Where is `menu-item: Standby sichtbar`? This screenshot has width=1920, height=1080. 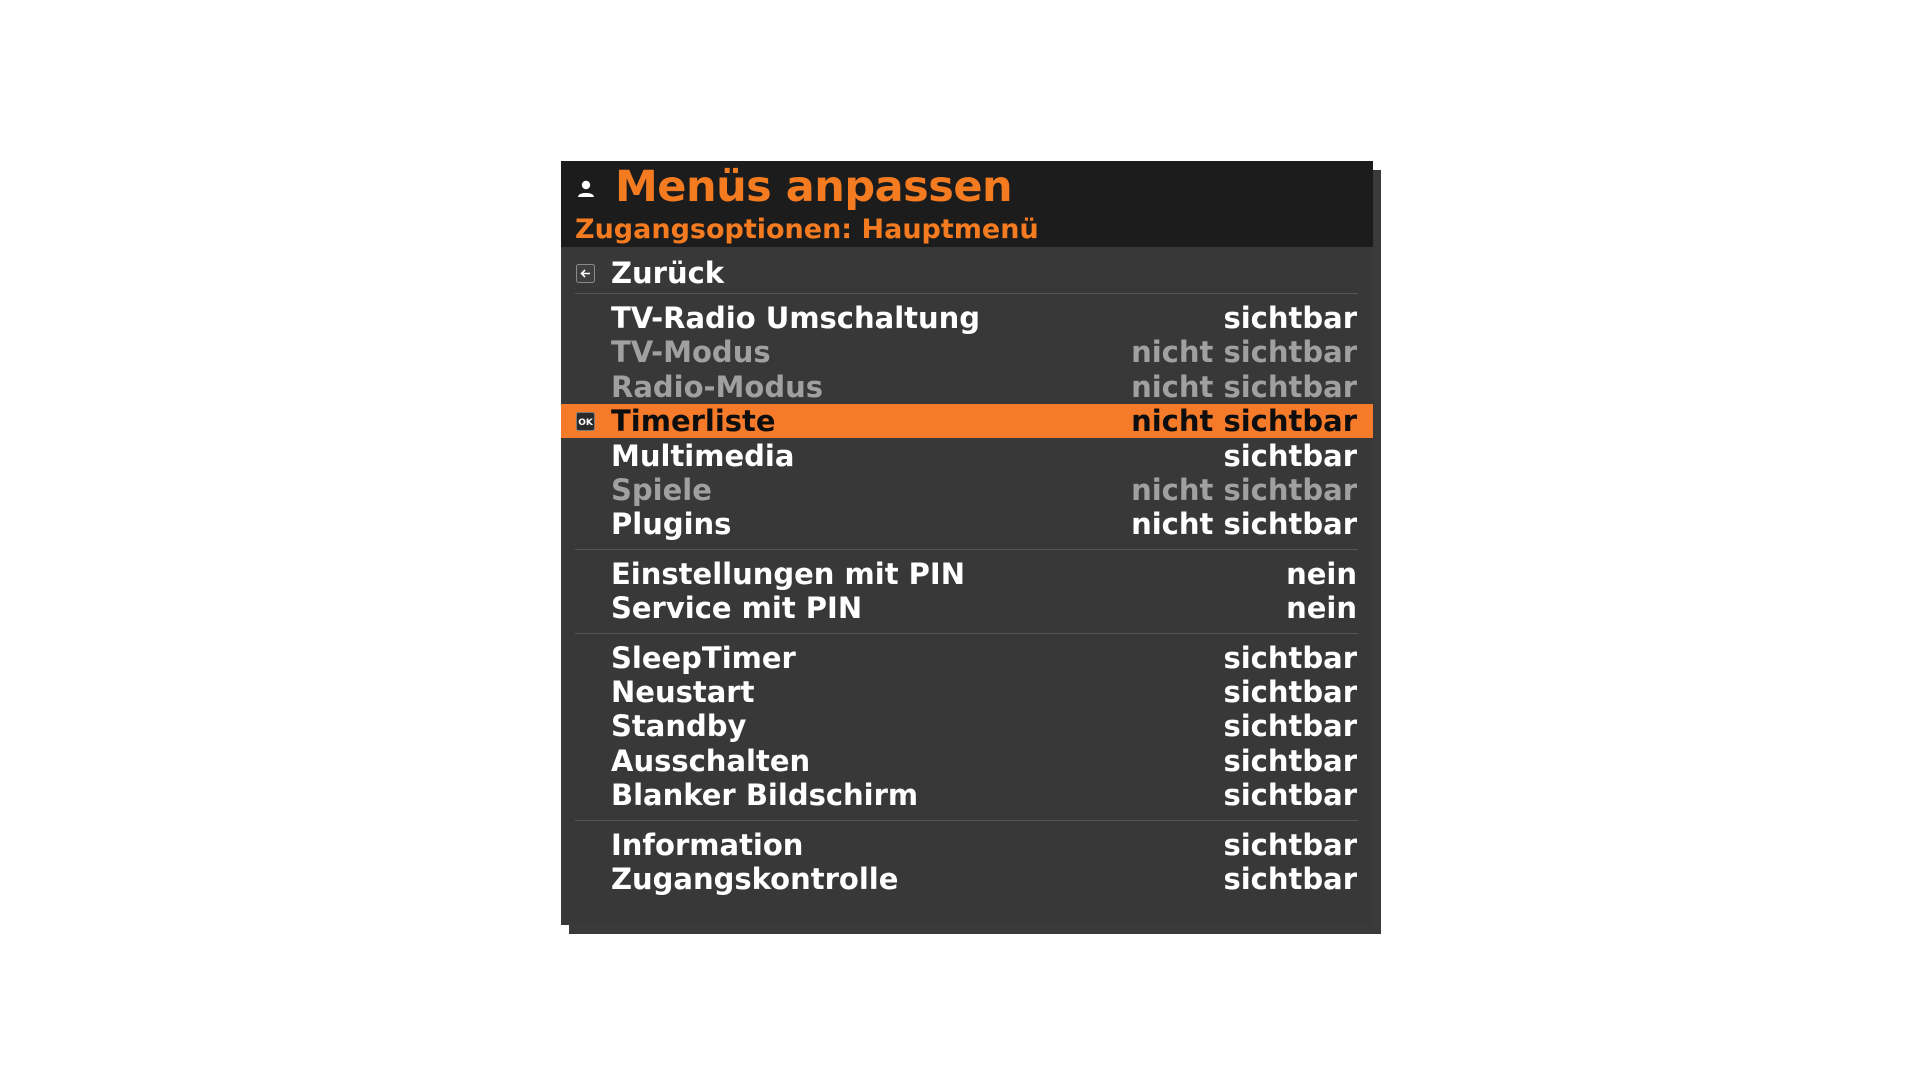 menu-item: Standby sichtbar is located at coordinates (967, 726).